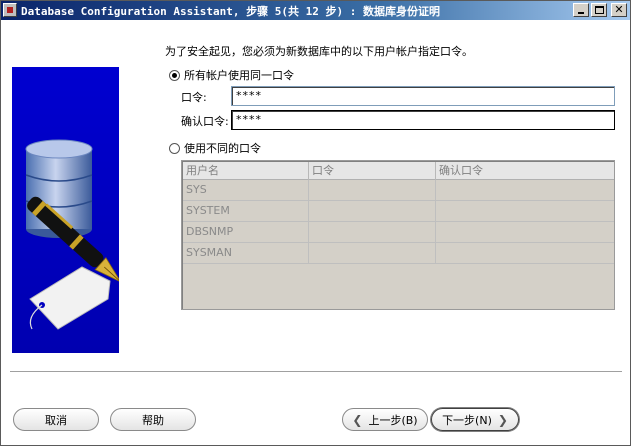 Image resolution: width=631 pixels, height=446 pixels. I want to click on table-row: SYSTEM, so click(398, 211).